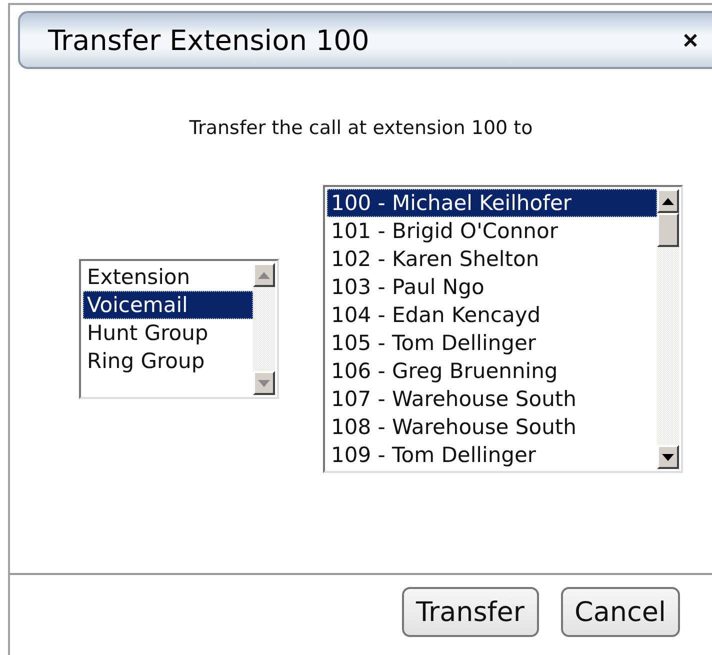  What do you see at coordinates (168, 305) in the screenshot?
I see `list-item: Voicemail` at bounding box center [168, 305].